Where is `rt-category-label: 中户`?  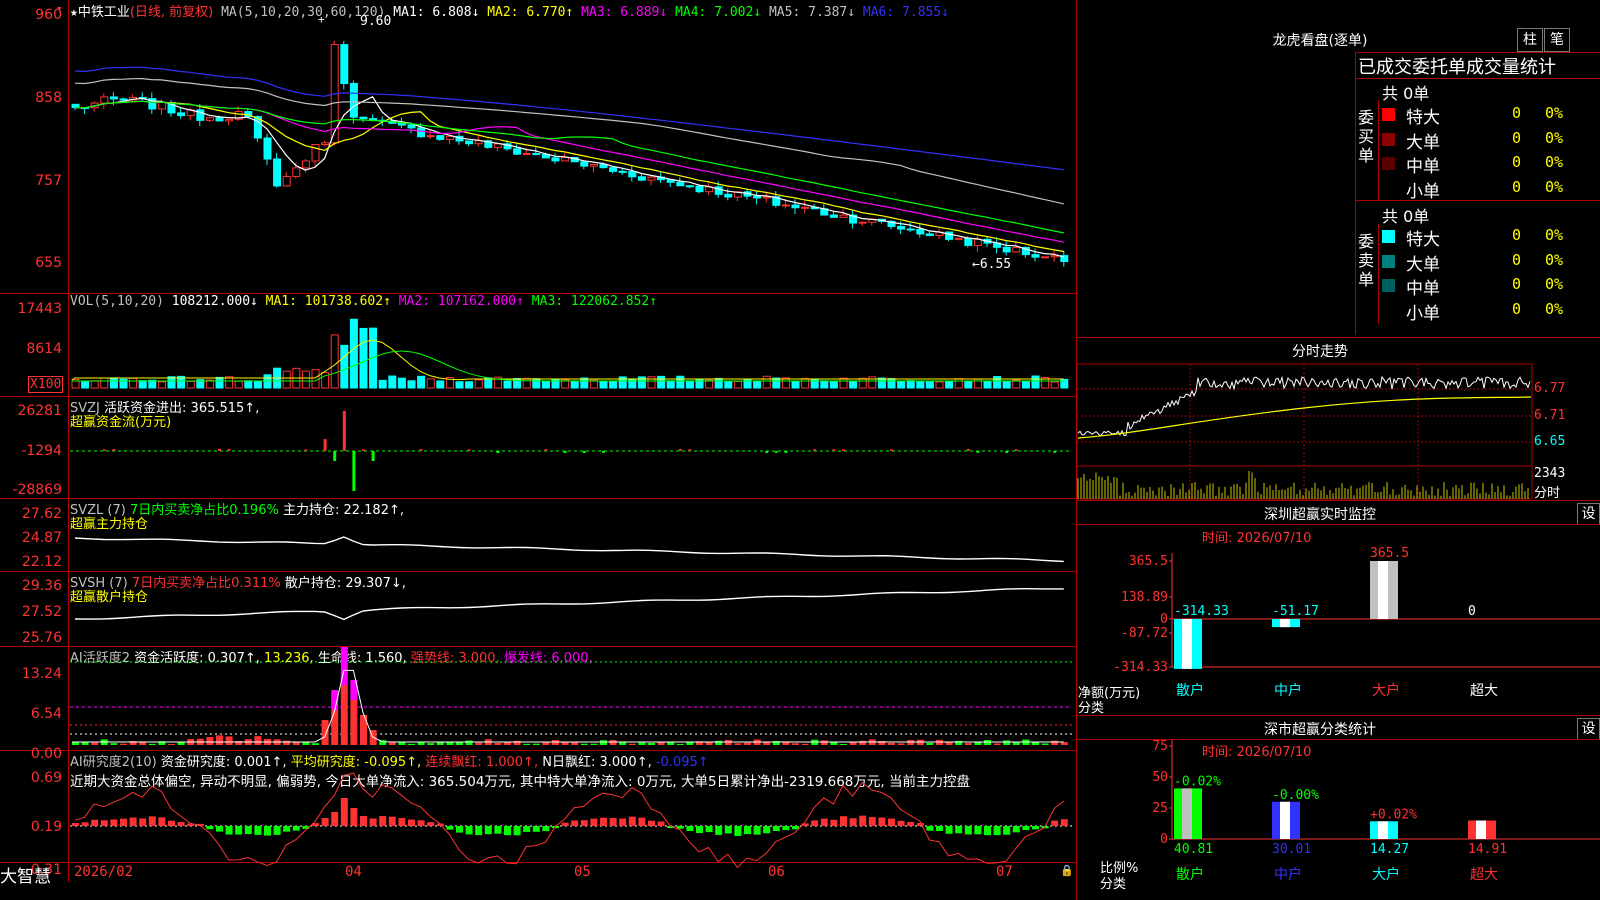
rt-category-label: 中户 is located at coordinates (1288, 690).